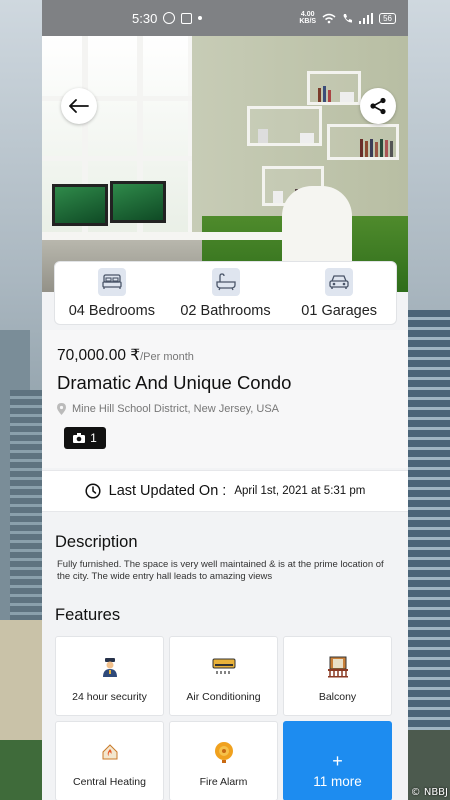 The width and height of the screenshot is (450, 800). Describe the element at coordinates (223, 697) in the screenshot. I see `feature-label: Air Conditioning` at that location.